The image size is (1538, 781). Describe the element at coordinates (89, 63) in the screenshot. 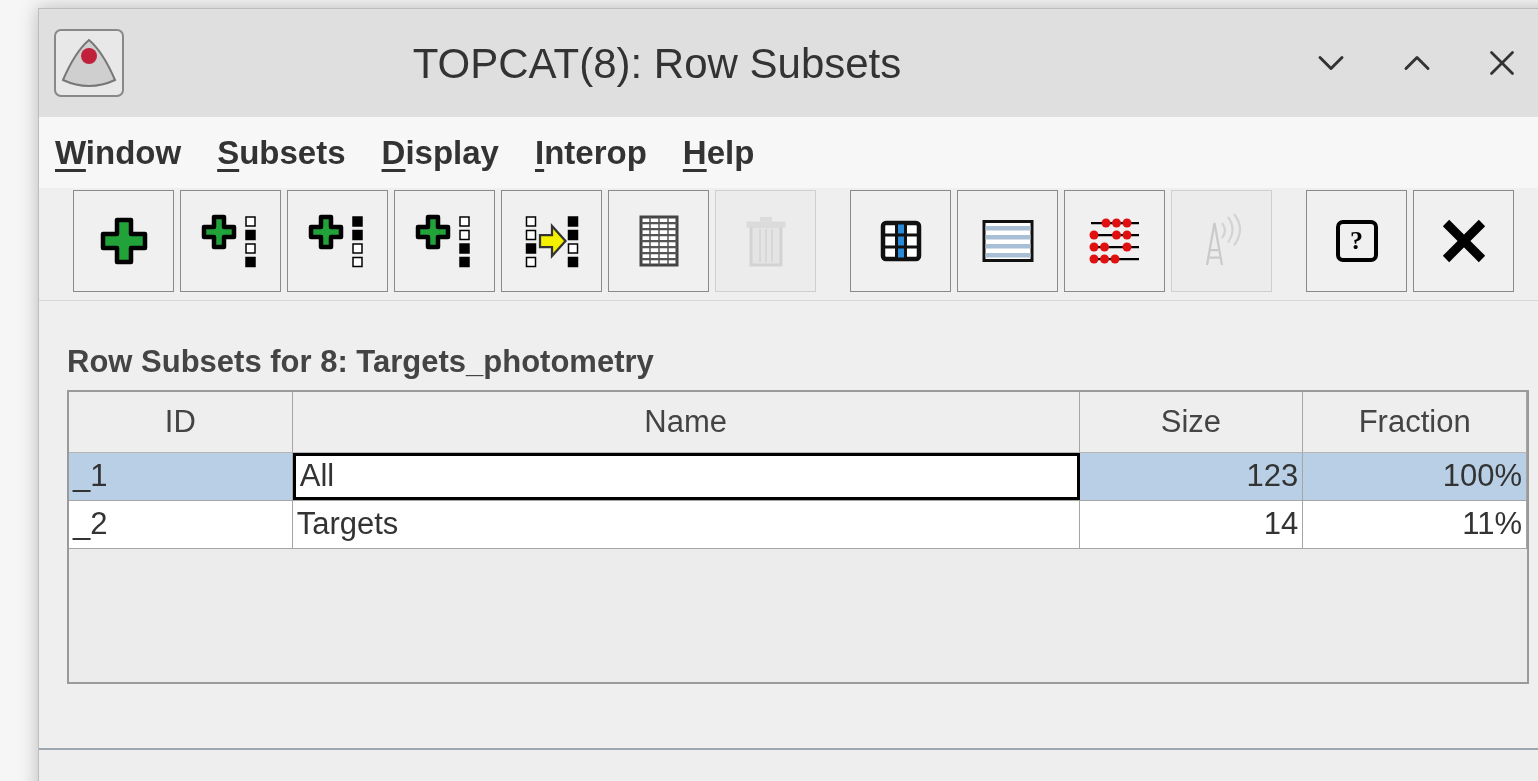

I see `app-logo-icon` at that location.